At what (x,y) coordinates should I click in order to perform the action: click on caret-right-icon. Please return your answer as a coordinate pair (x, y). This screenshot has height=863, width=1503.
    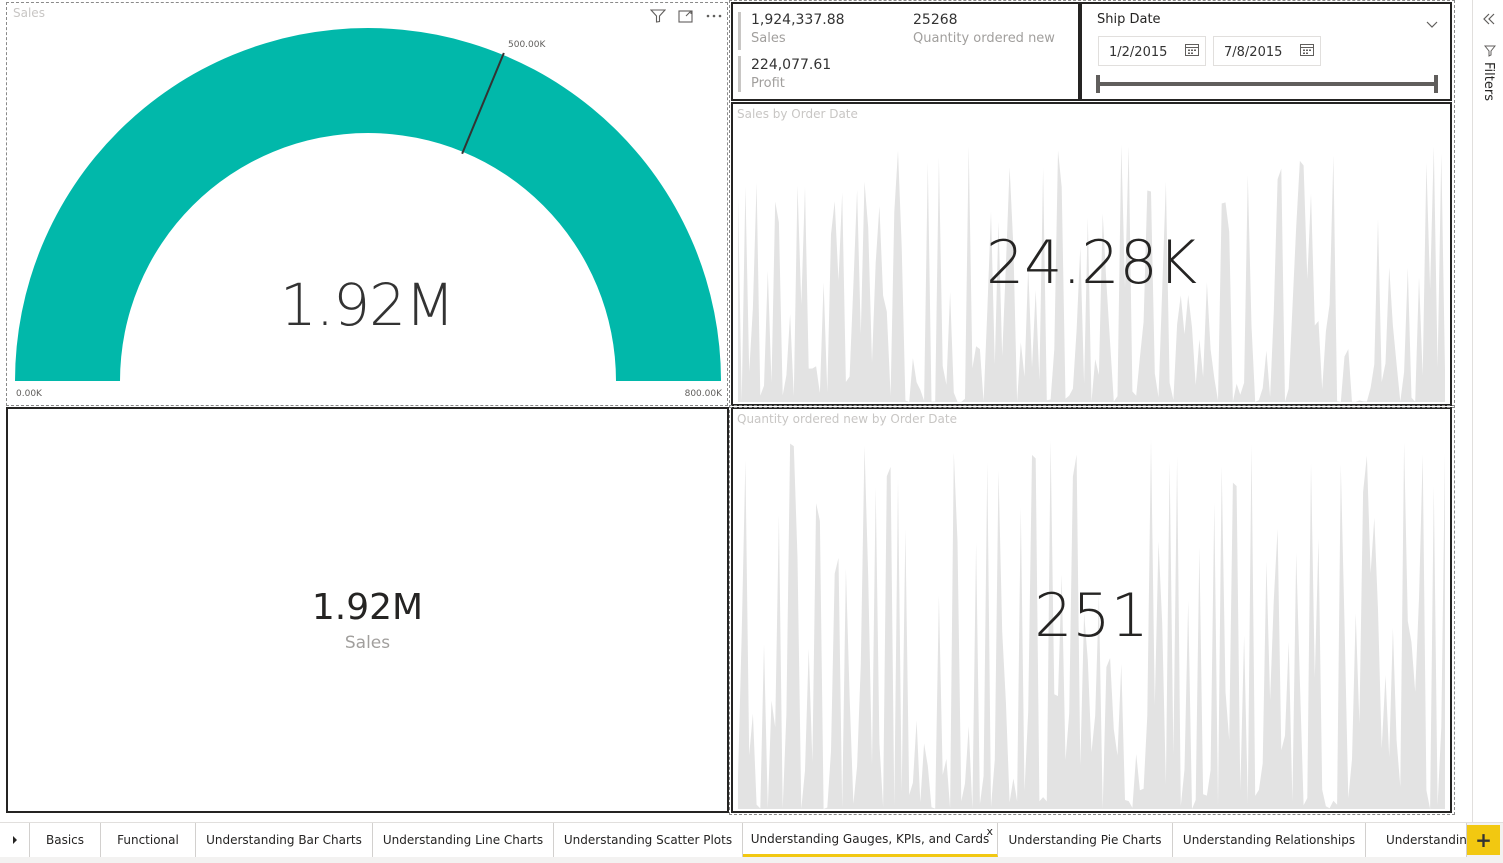
    Looking at the image, I should click on (14, 840).